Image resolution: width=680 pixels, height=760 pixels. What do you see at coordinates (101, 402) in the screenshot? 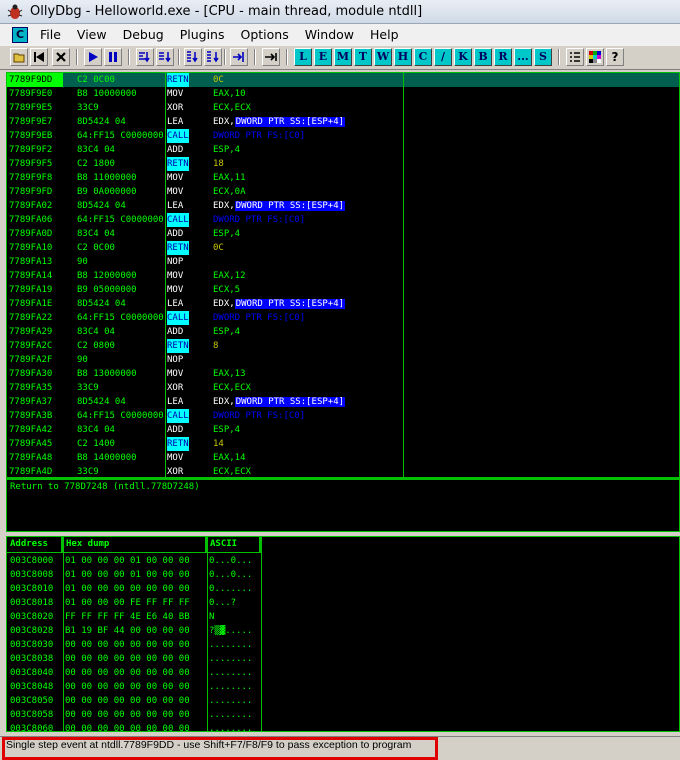
I see `disasm-hex: 8D5424 04` at bounding box center [101, 402].